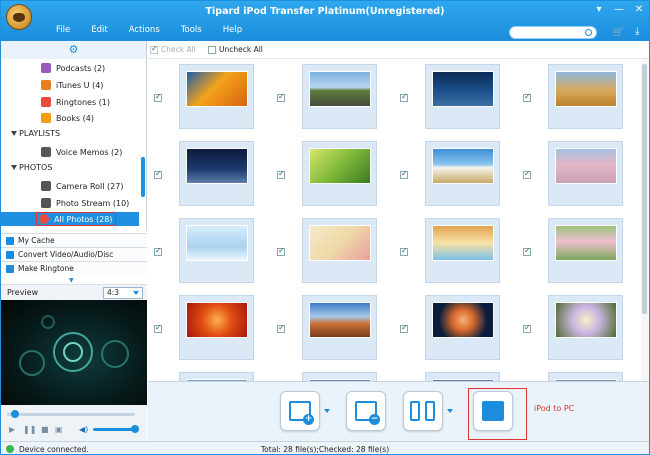  What do you see at coordinates (85, 203) in the screenshot?
I see `sidebar-item-photo-stream: Photo Stream (10)` at bounding box center [85, 203].